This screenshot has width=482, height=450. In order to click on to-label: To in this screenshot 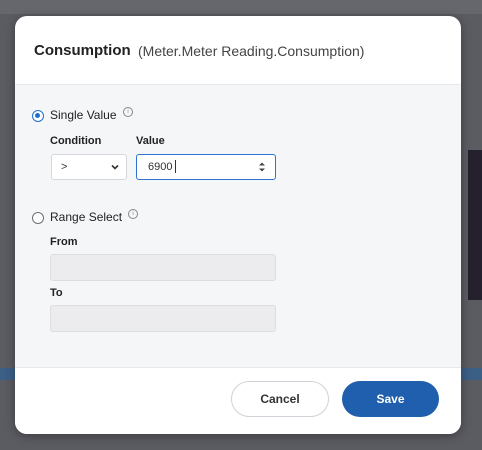, I will do `click(56, 293)`.